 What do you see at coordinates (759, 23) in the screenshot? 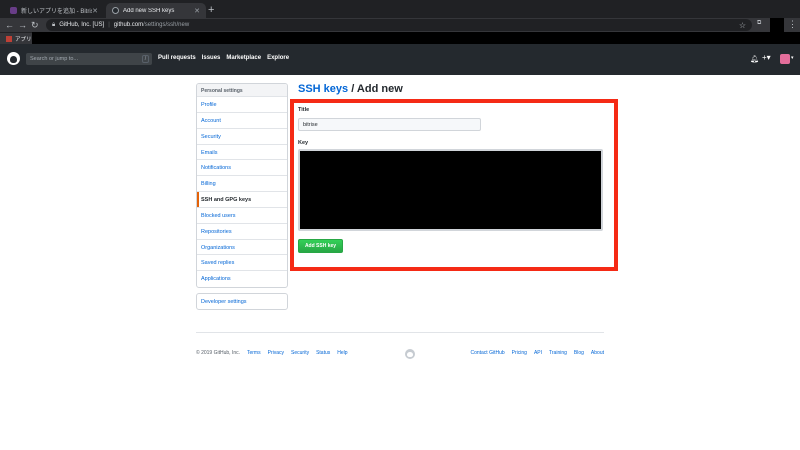
I see `translate-icon: ⧉` at bounding box center [759, 23].